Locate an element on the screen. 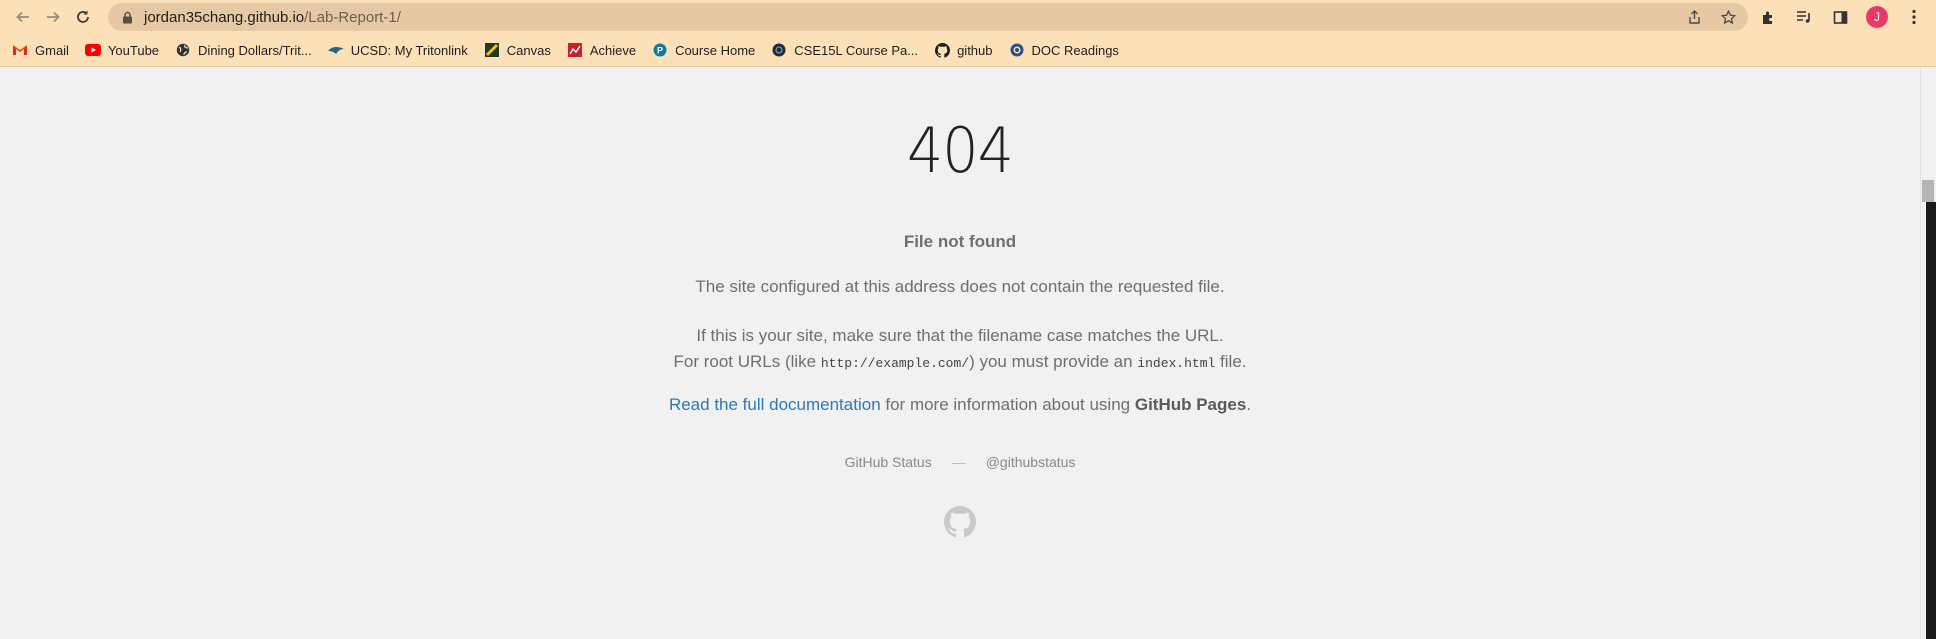 This screenshot has height=639, width=1936. gmail-icon is located at coordinates (20, 50).